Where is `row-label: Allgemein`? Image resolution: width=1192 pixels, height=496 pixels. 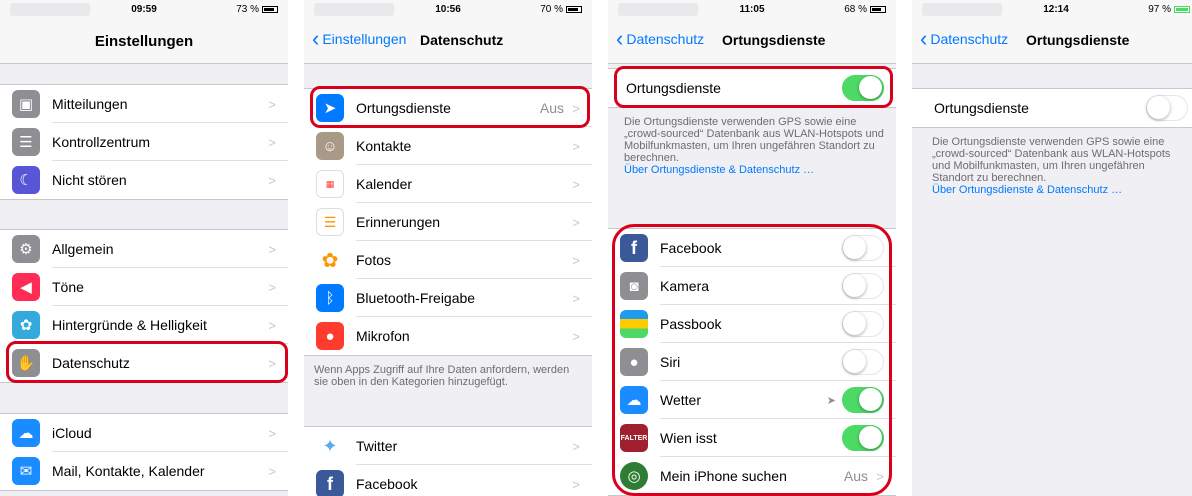 row-label: Allgemein is located at coordinates (83, 249).